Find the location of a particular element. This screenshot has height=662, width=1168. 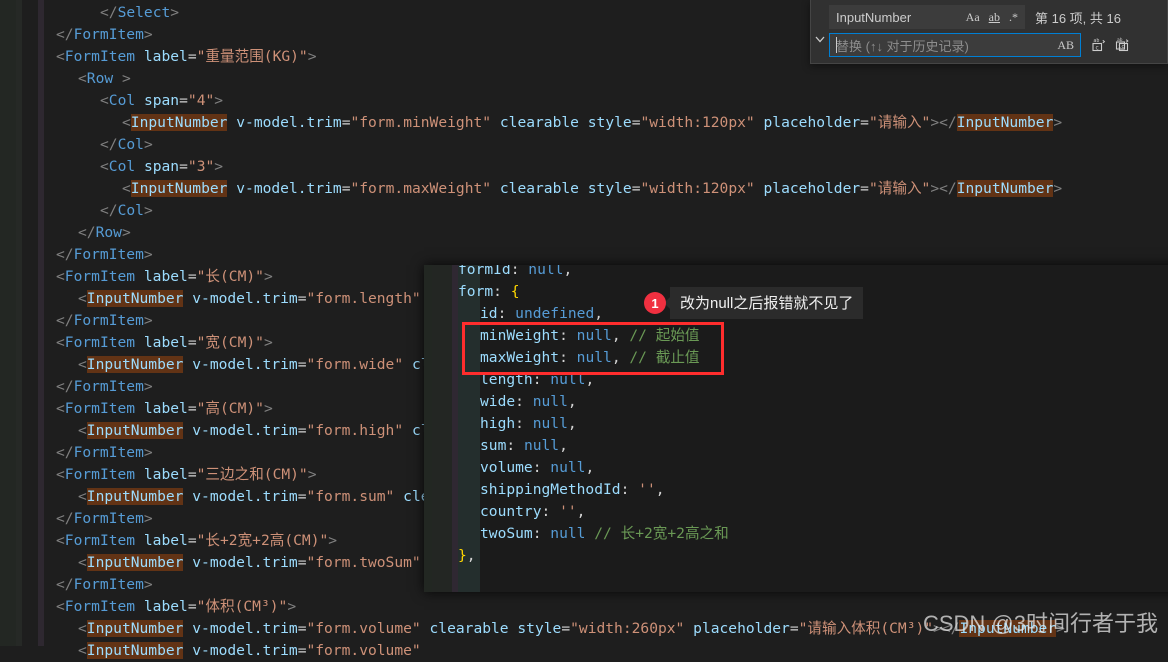

code-token: placeholder is located at coordinates (741, 628).